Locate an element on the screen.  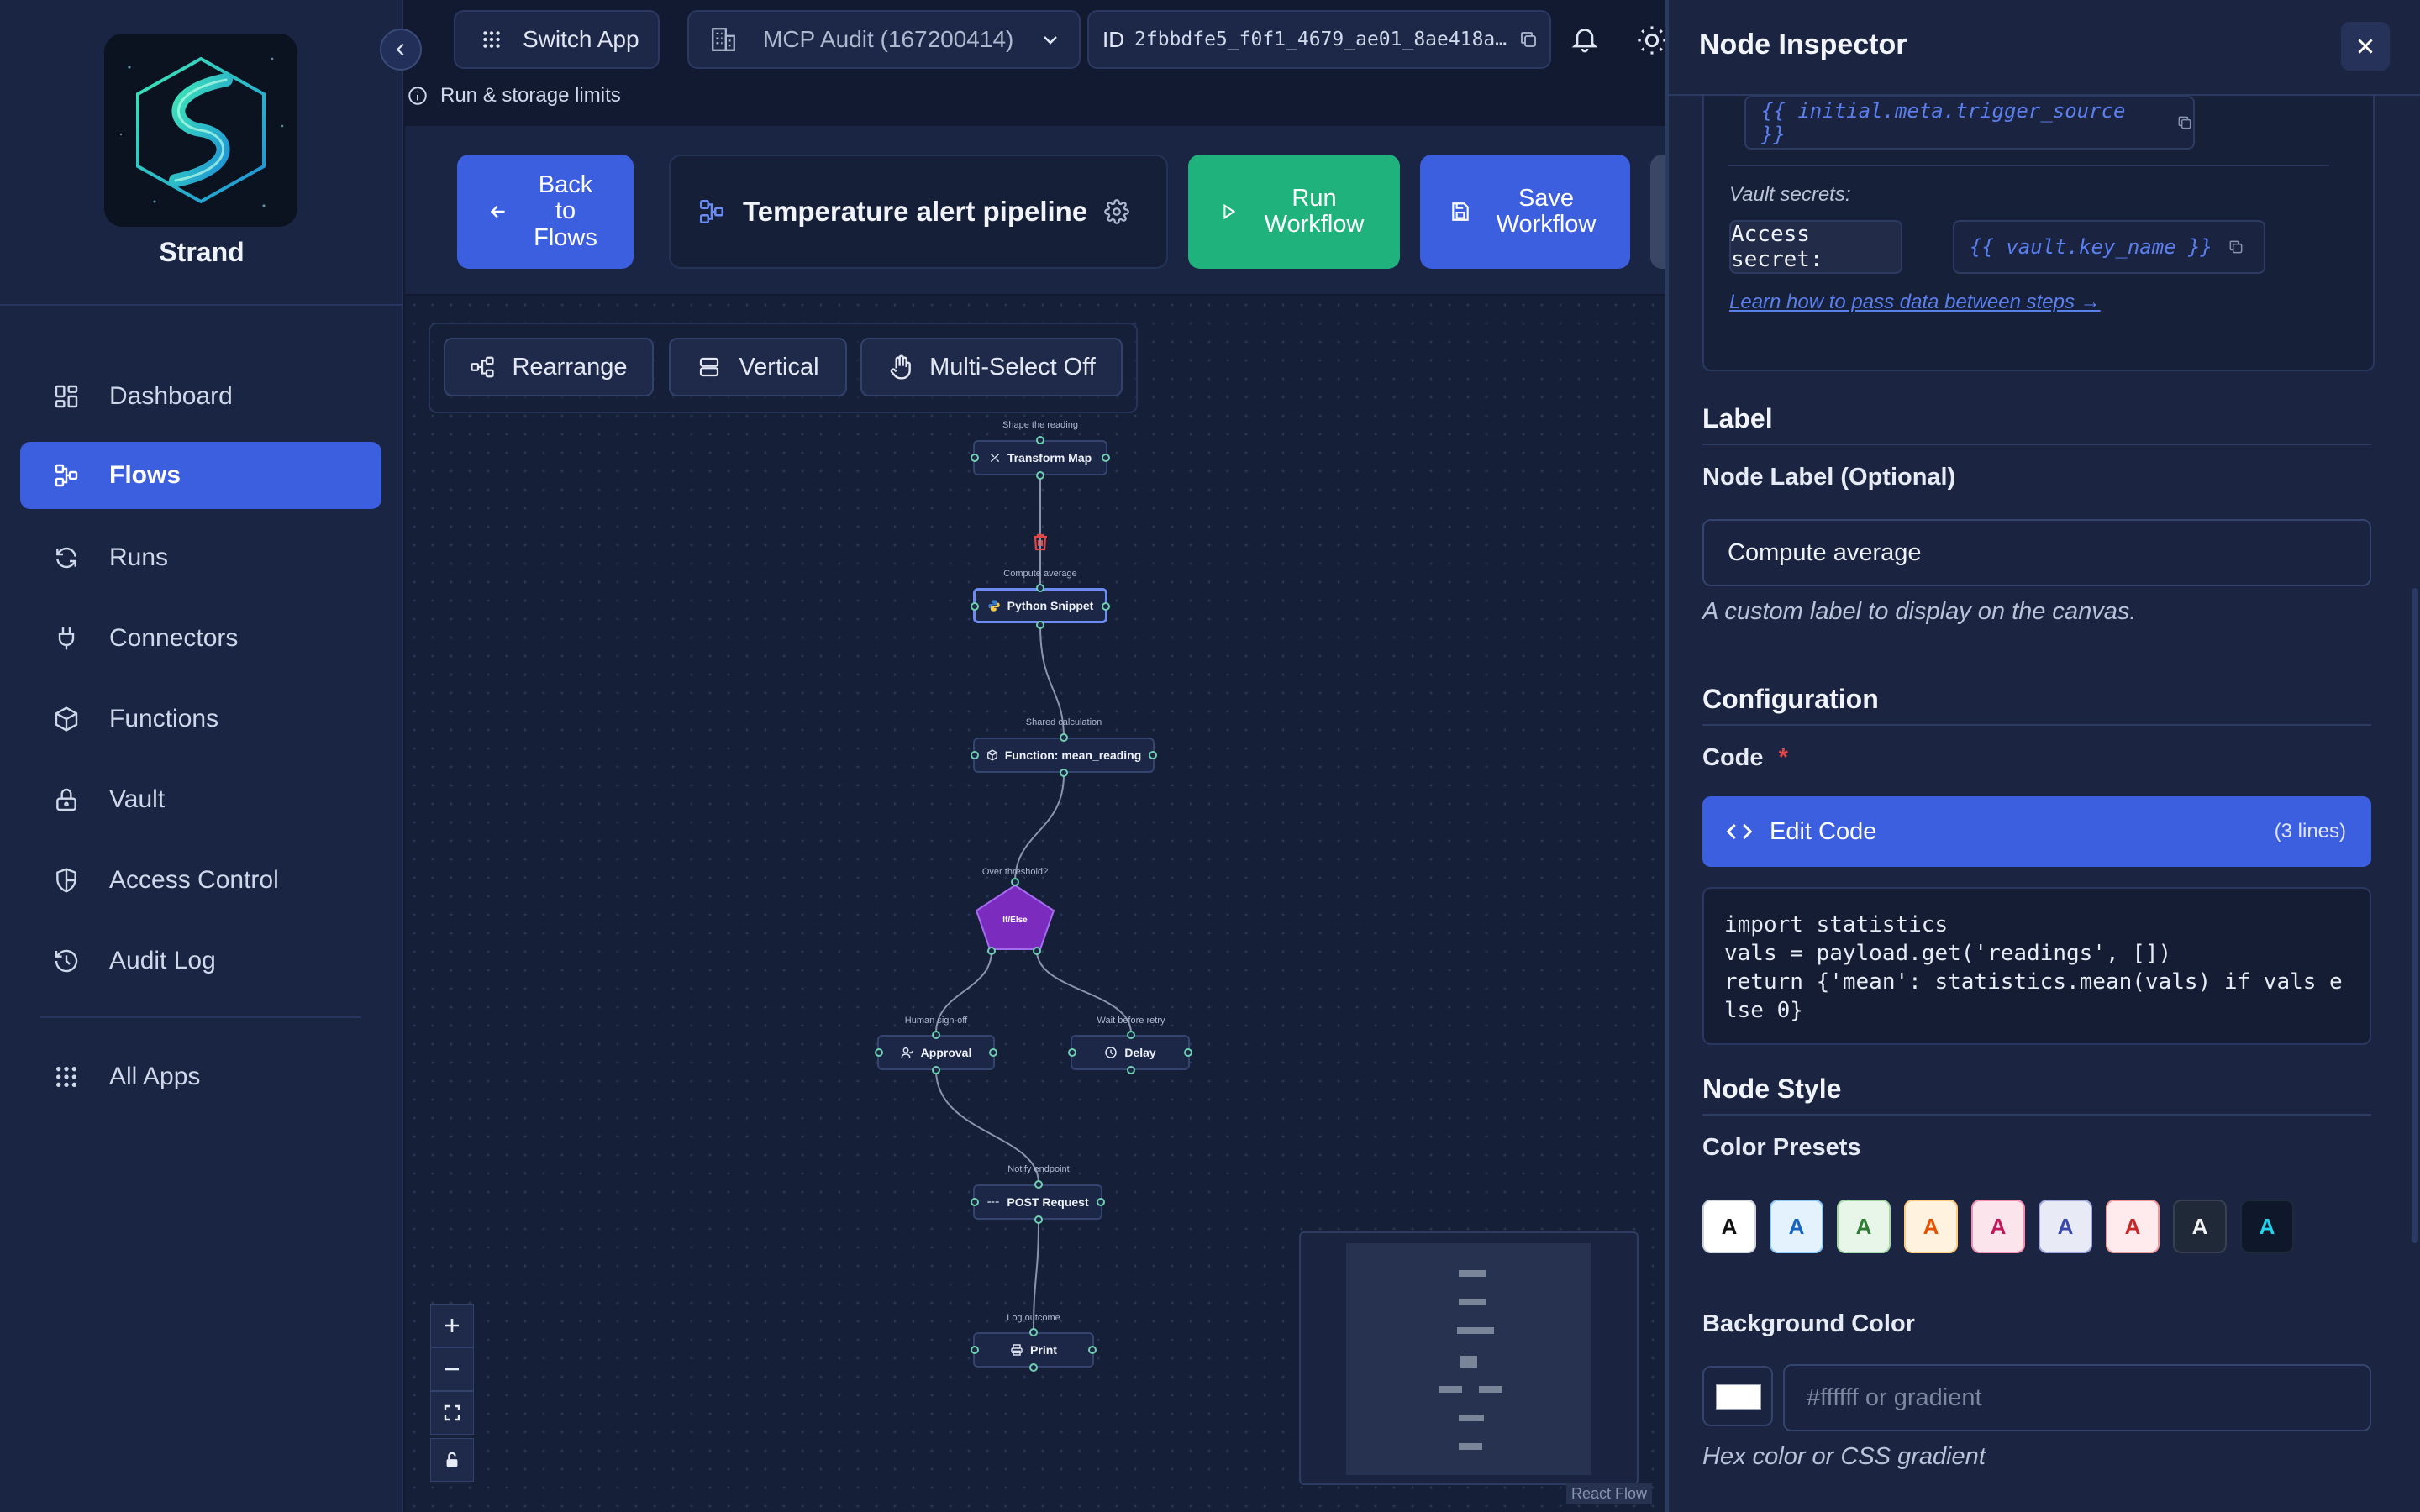
edit-code-label: Edit Code is located at coordinates (1823, 831).